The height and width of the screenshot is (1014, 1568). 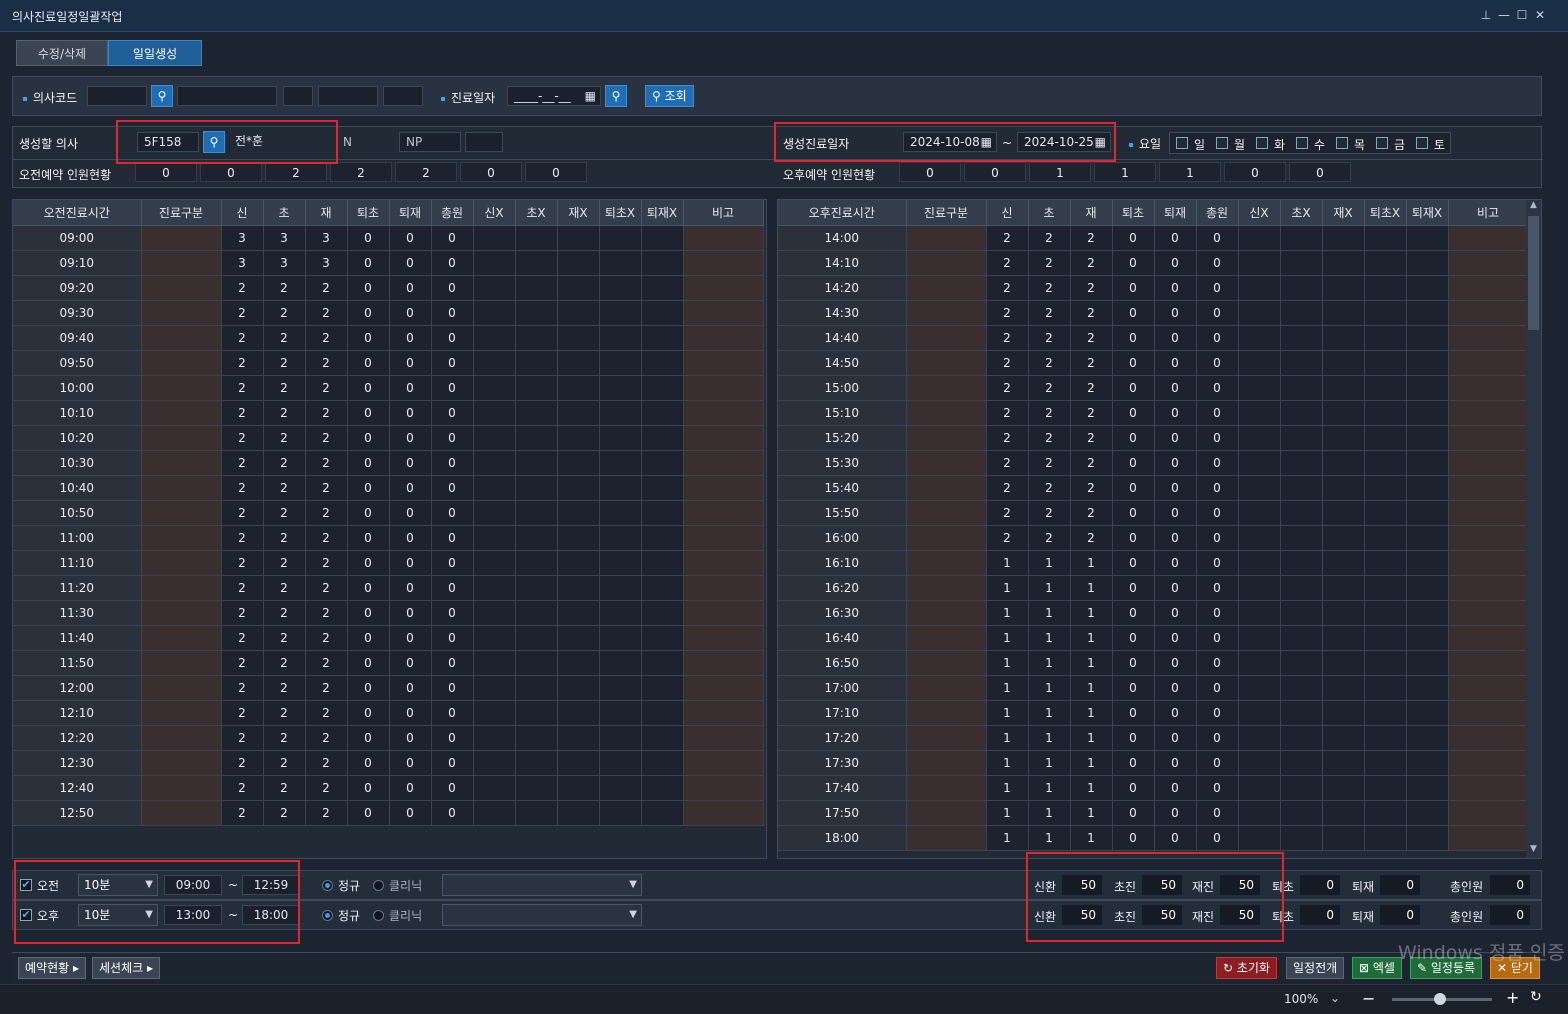 What do you see at coordinates (388, 713) in the screenshot?
I see `am-table-row: 12:10 2 2 2 0 0 0` at bounding box center [388, 713].